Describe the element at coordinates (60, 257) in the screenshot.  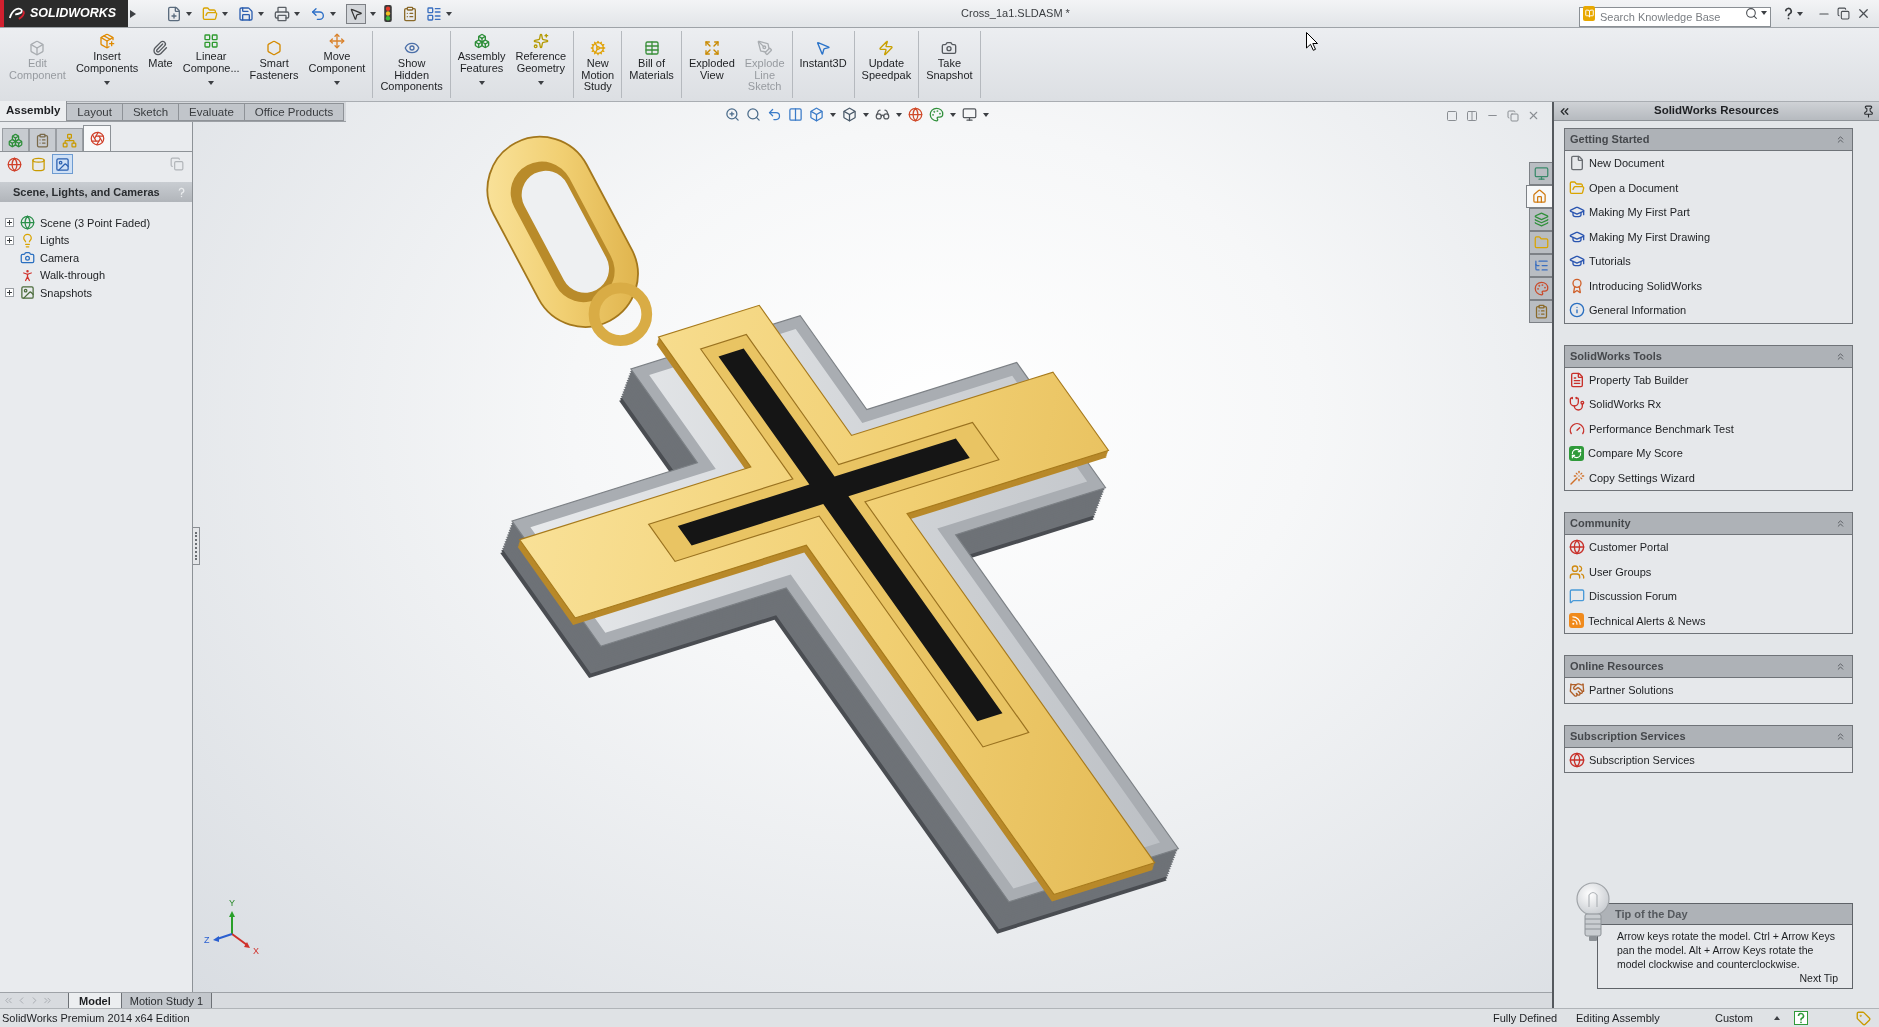
I see `tree-item: Camera` at that location.